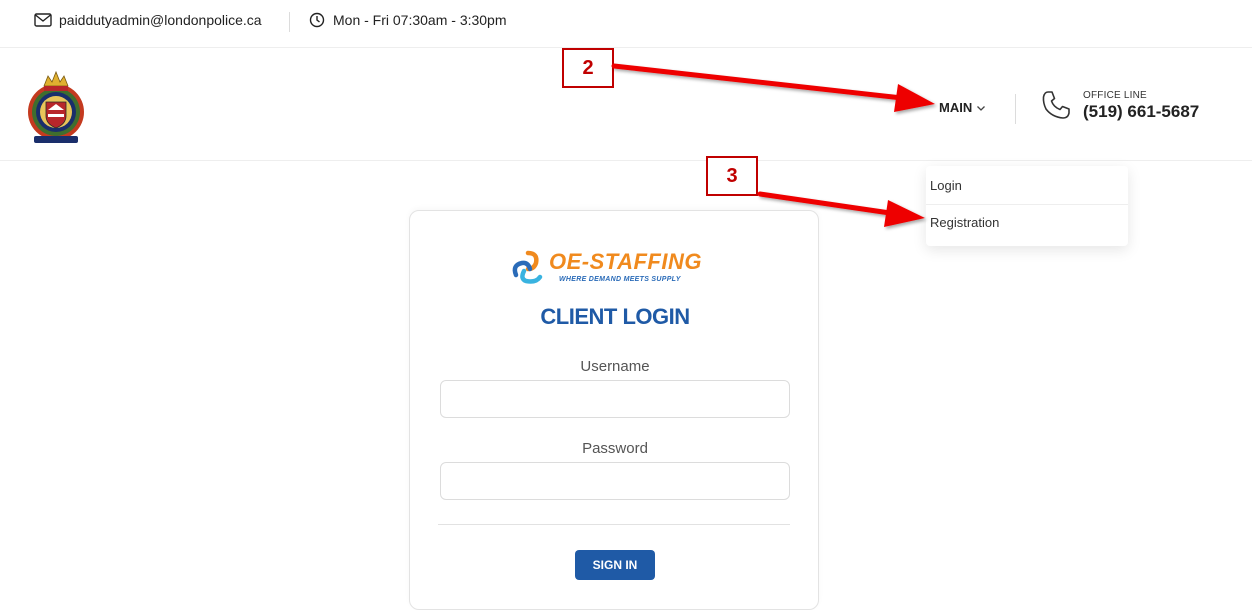 This screenshot has height=610, width=1252. What do you see at coordinates (620, 279) in the screenshot?
I see `brand-tagline: WHERE DEMAND MEETS SUPPLY` at bounding box center [620, 279].